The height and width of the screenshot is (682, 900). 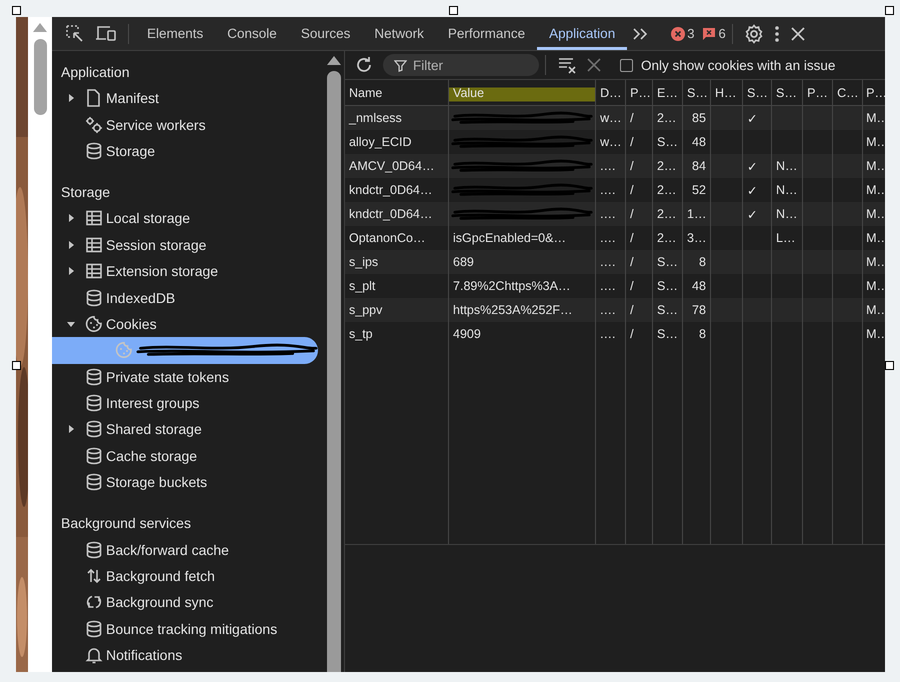 What do you see at coordinates (185, 218) in the screenshot?
I see `sidebar-item: Local storage` at bounding box center [185, 218].